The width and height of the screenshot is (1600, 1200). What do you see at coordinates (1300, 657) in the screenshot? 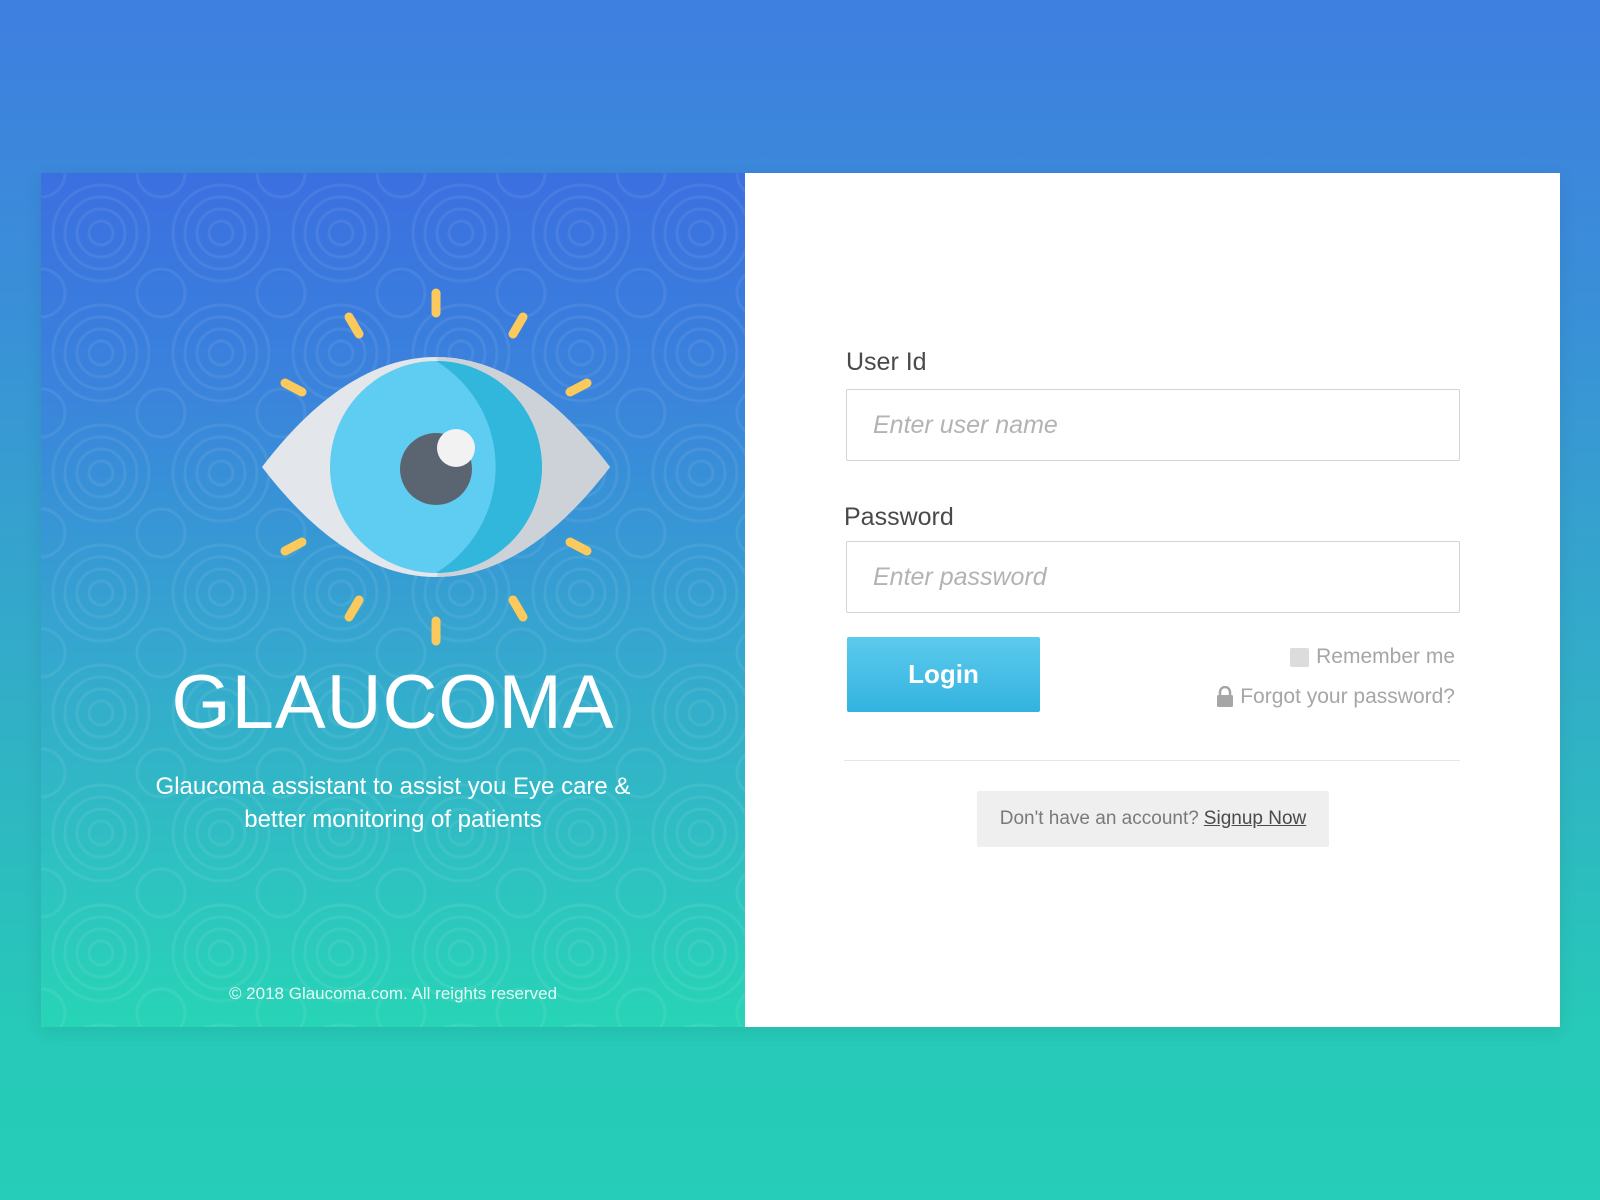
I see `checkbox-box` at bounding box center [1300, 657].